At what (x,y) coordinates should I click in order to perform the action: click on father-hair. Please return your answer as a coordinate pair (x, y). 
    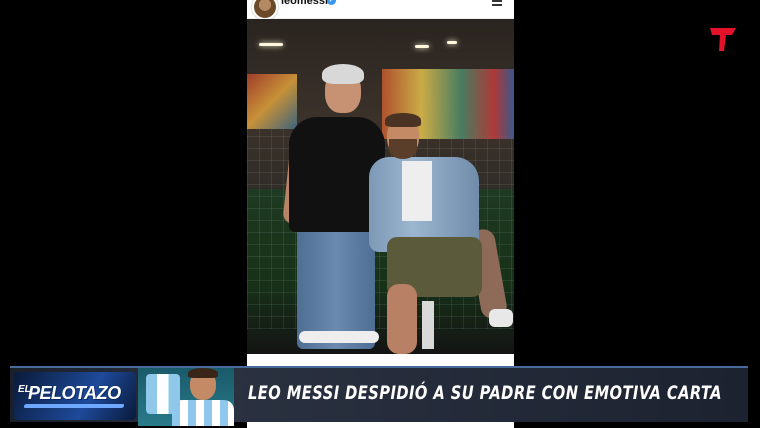
    Looking at the image, I should click on (343, 74).